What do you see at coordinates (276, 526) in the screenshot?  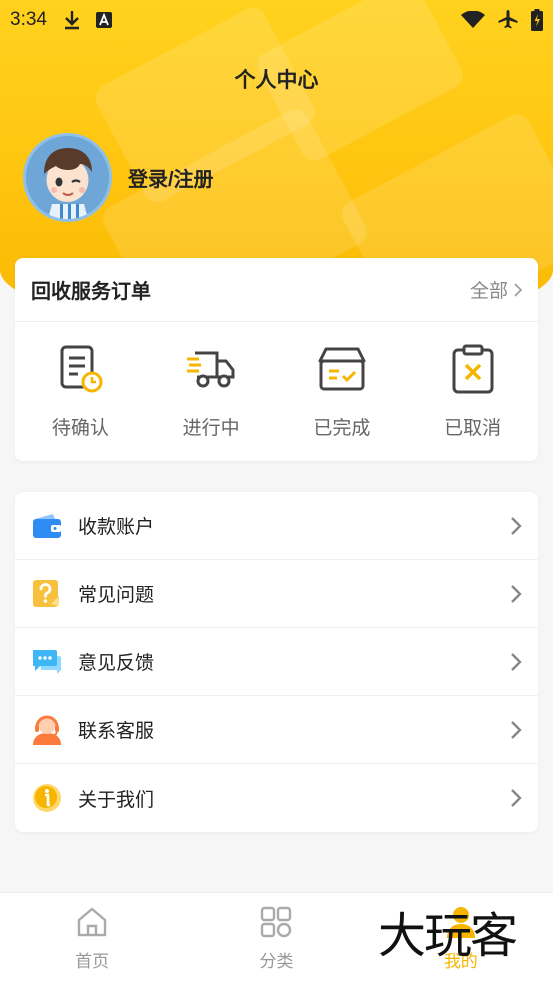 I see `menu-item-payment-account: 收款账户` at bounding box center [276, 526].